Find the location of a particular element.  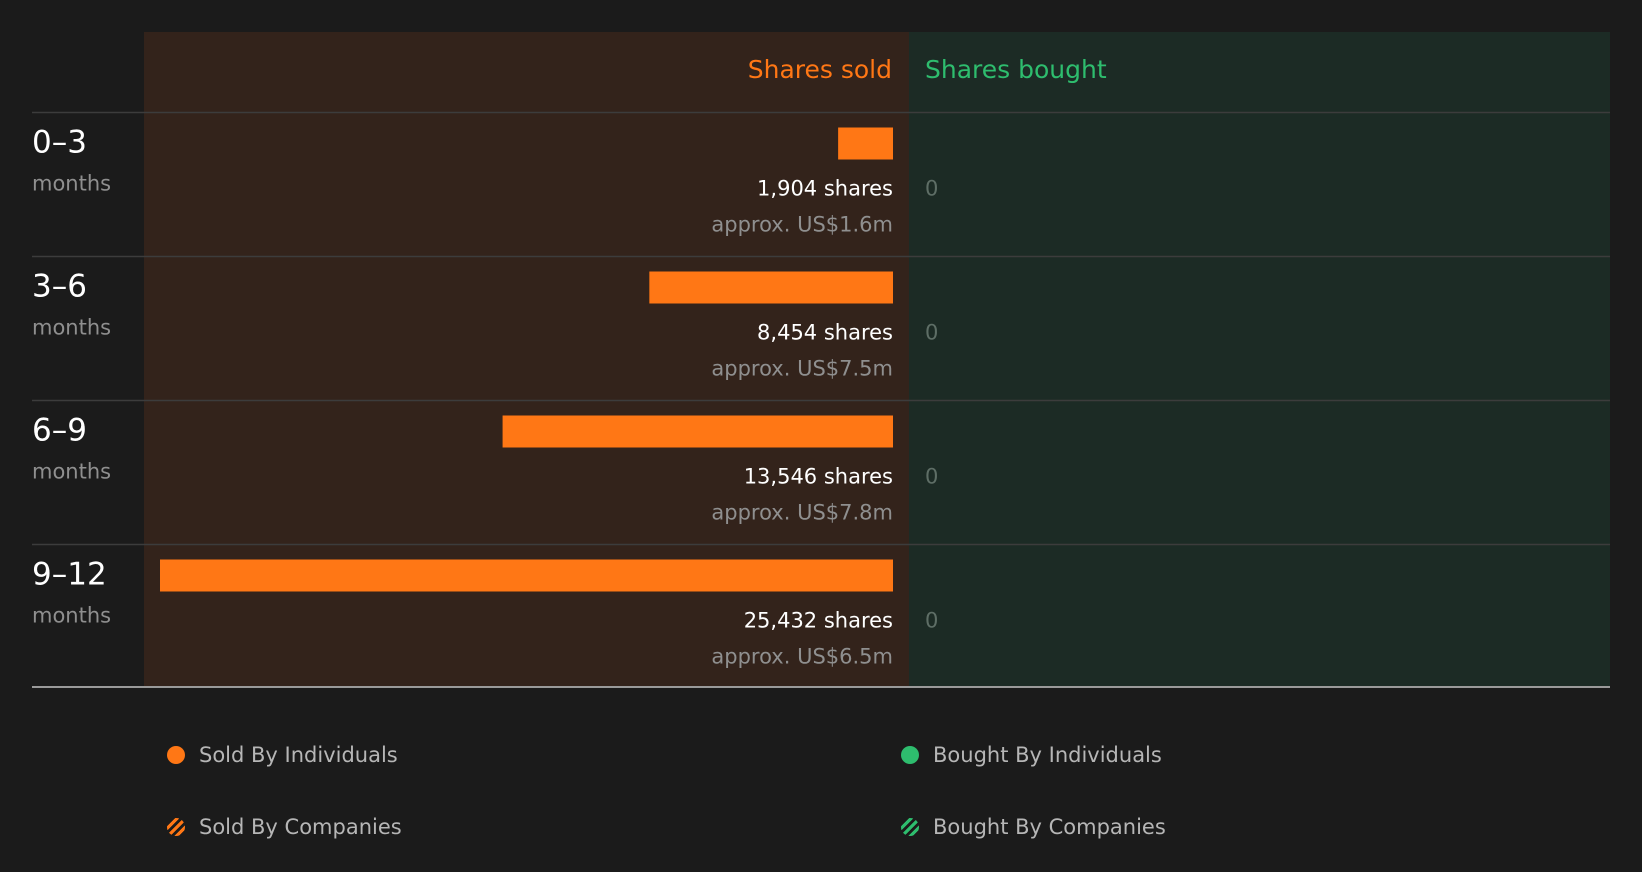

sold-value-label: approx. US$1.6m is located at coordinates (802, 225).